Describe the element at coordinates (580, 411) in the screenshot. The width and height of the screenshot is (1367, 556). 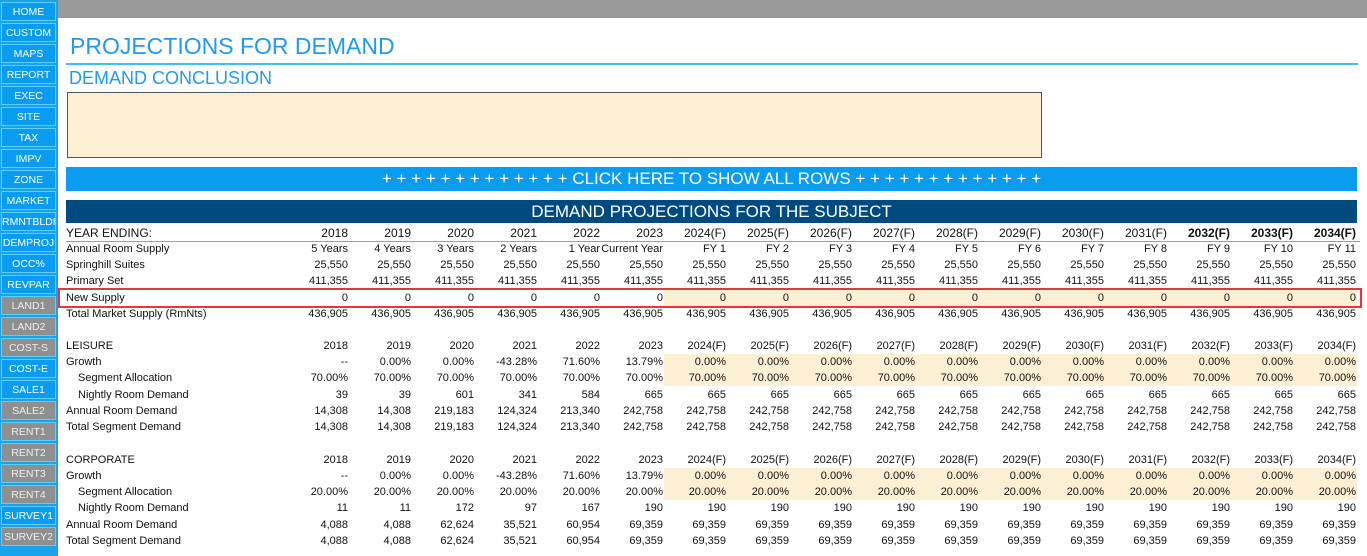
I see `table-cell: 213,340` at that location.